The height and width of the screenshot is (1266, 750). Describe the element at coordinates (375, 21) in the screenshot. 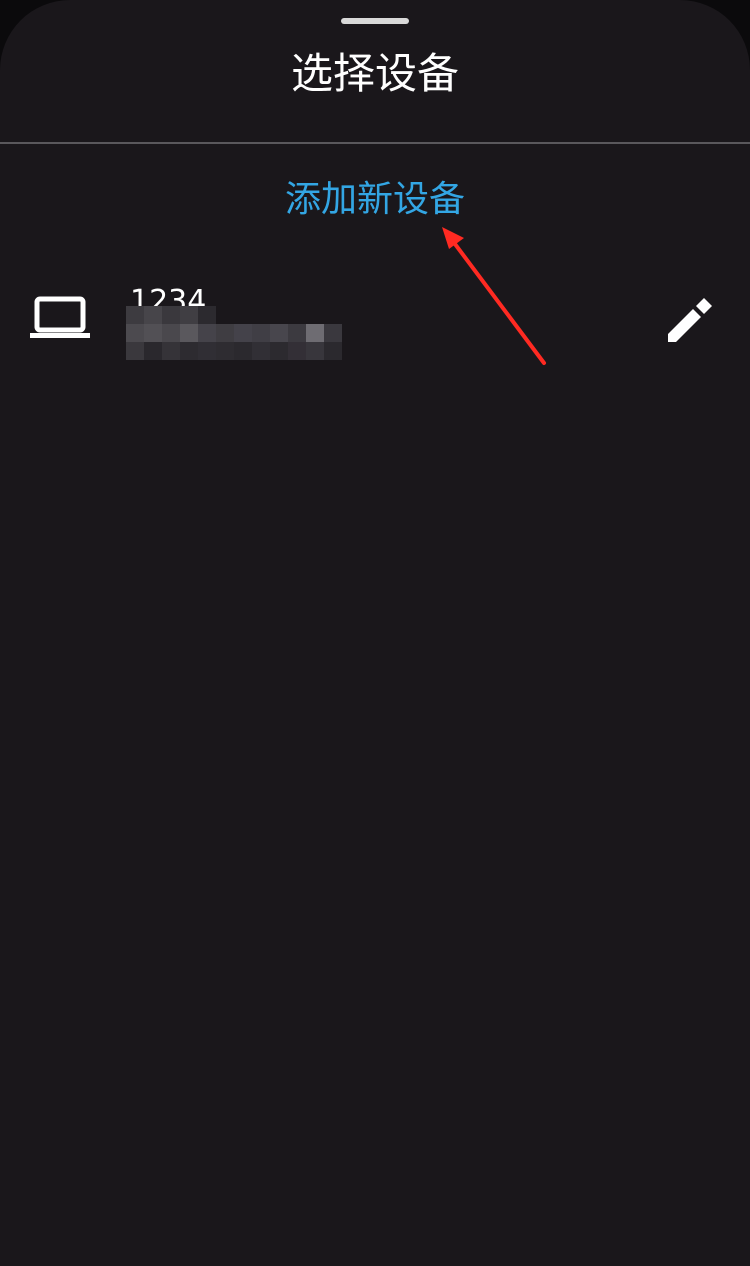

I see `sheet-grabber-handle` at that location.